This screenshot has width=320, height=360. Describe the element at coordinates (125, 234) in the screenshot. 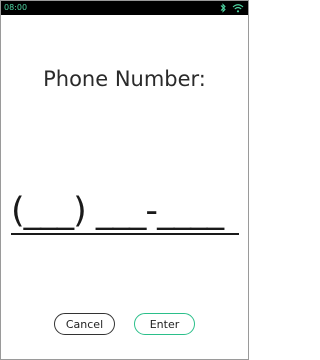

I see `phone-number-underline` at that location.